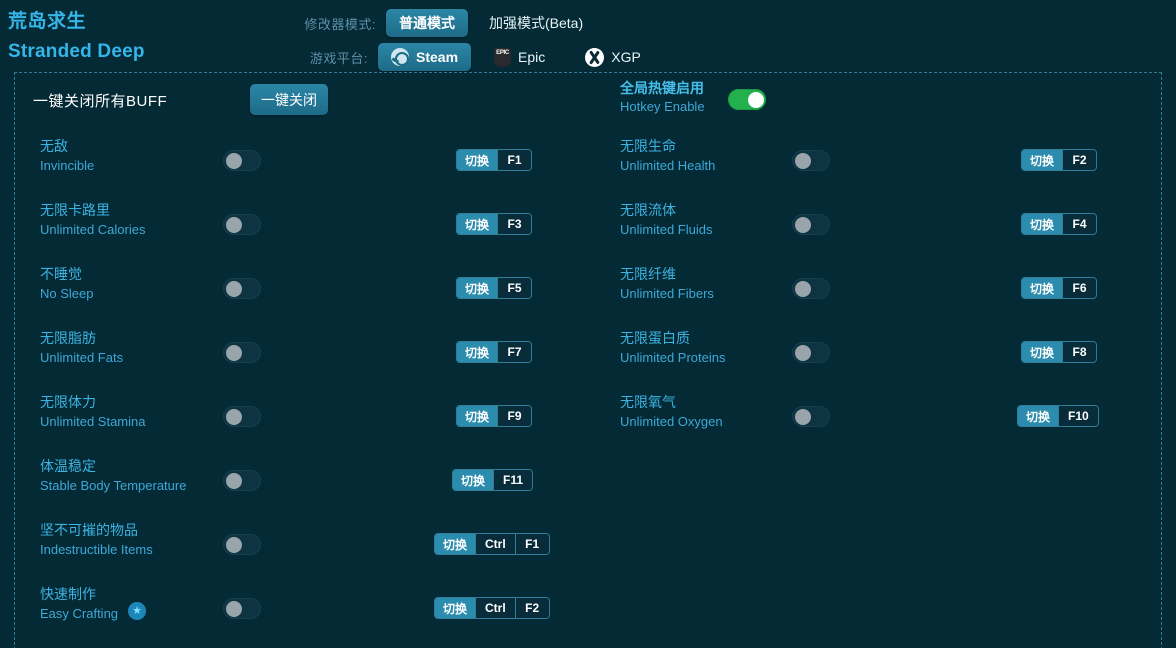 The height and width of the screenshot is (648, 1176). Describe the element at coordinates (1059, 352) in the screenshot. I see `hotkey-badge-unlimited-proteins: 切换 F8` at that location.